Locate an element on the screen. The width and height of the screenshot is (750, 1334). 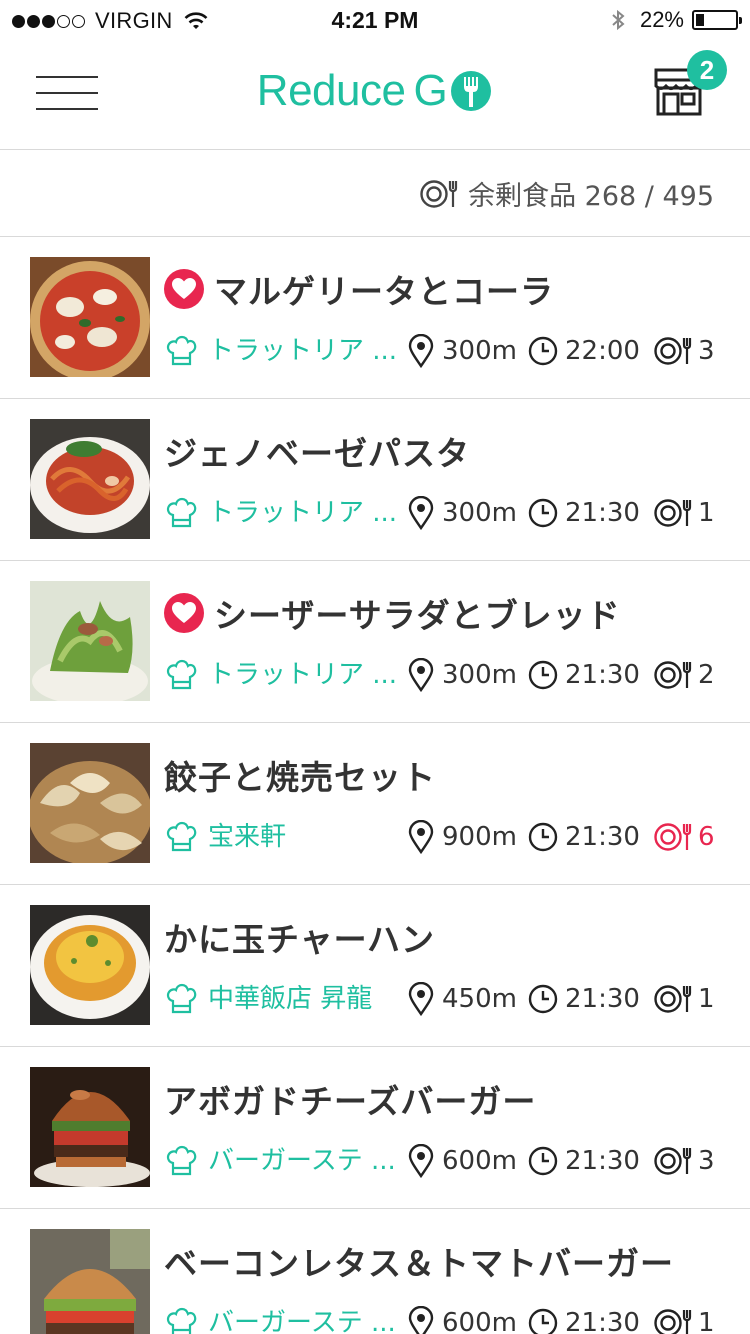
item-title: シーザーサラダとブレッド is located at coordinates (417, 615).